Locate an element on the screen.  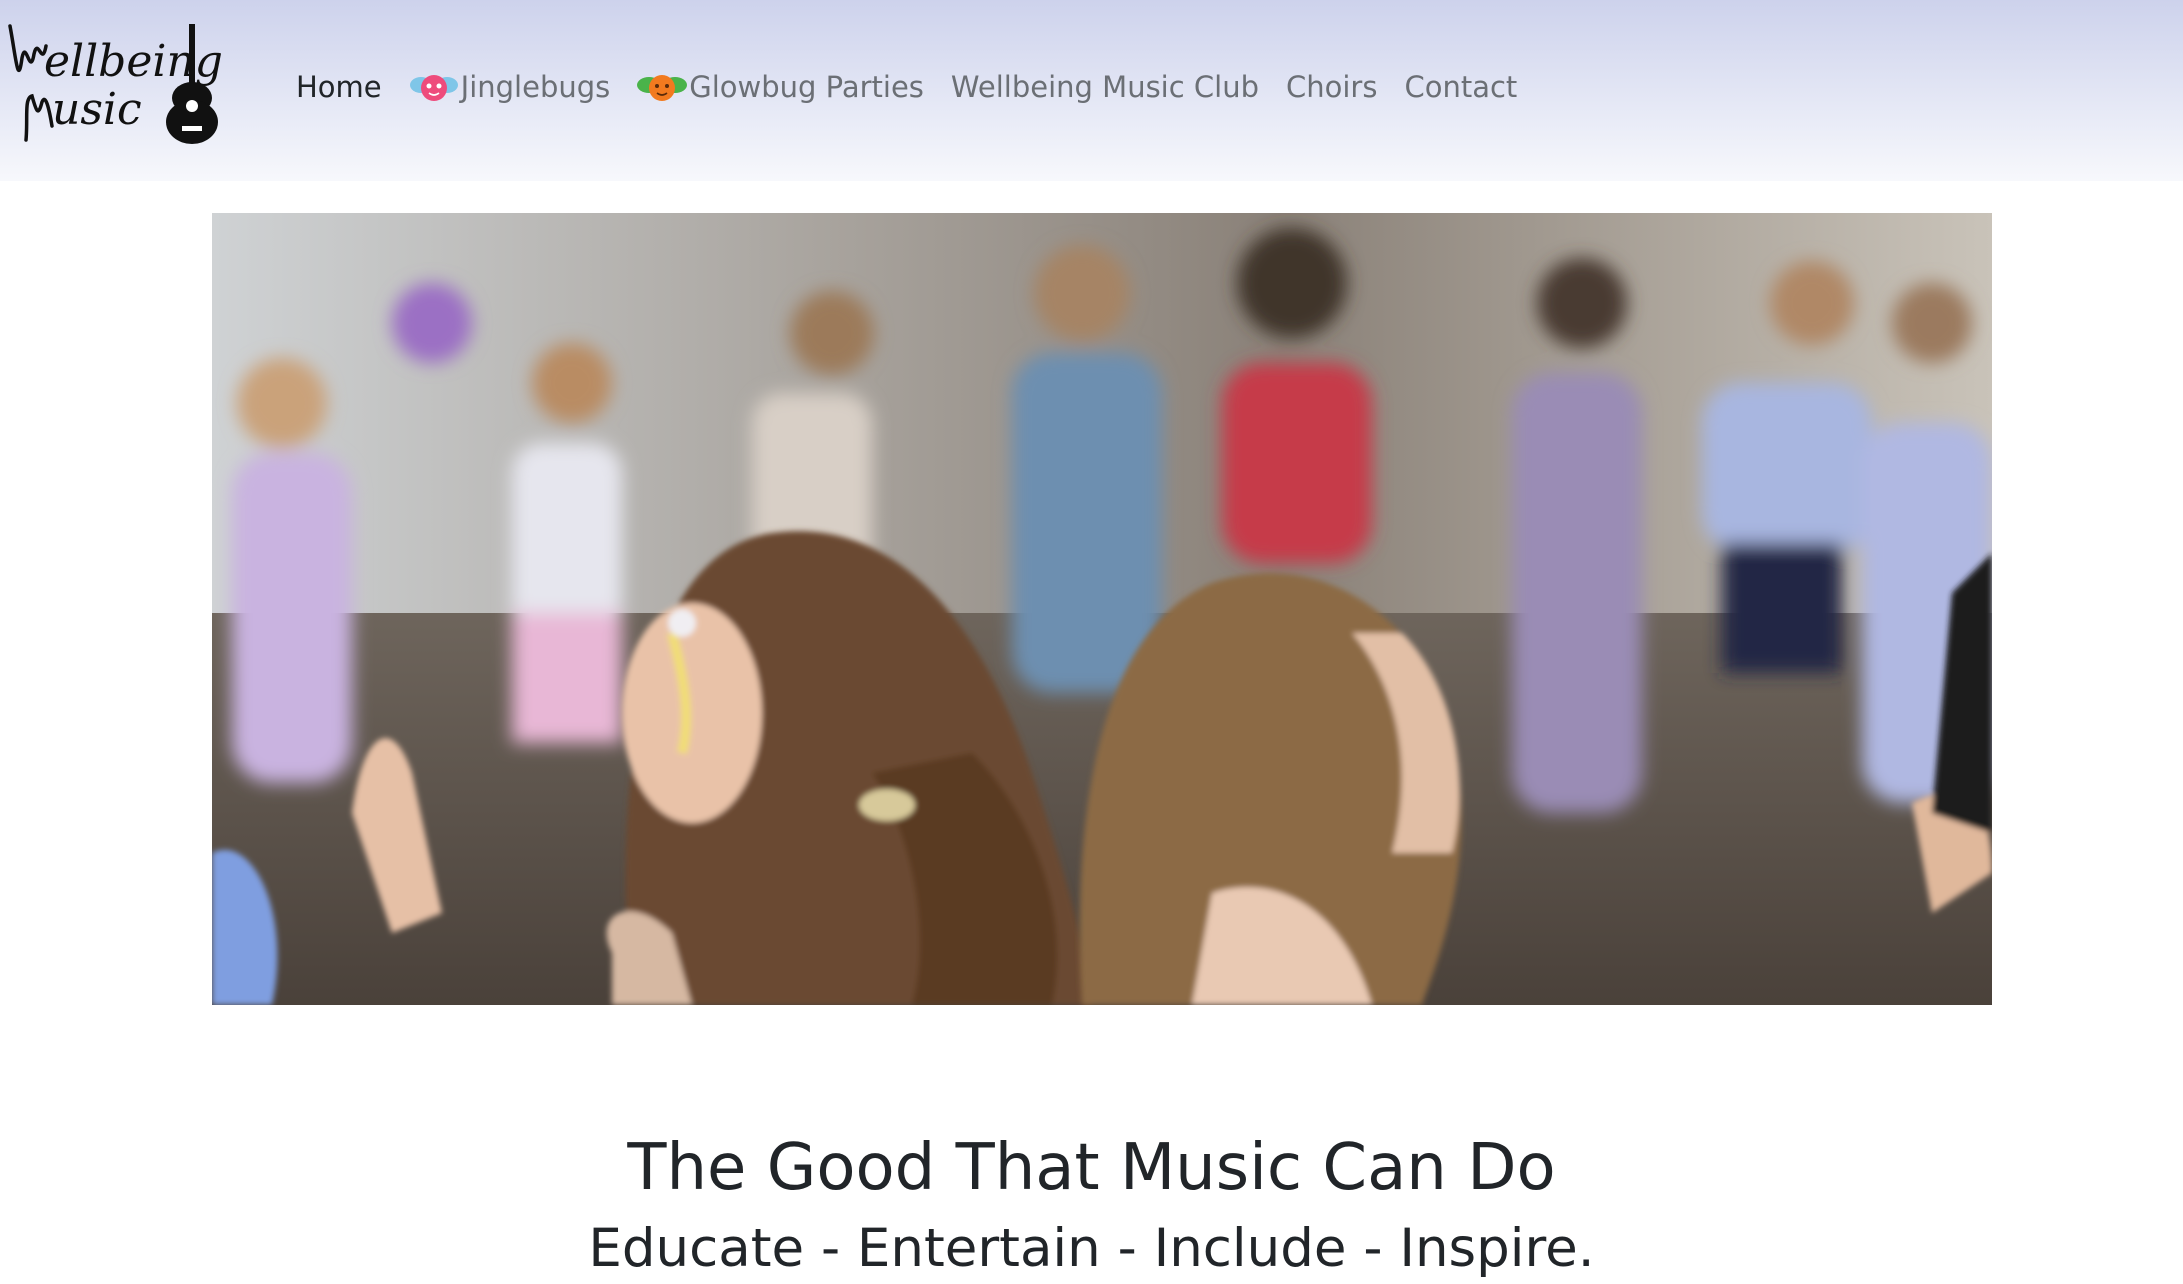
nav-wellbeing-music-club: Wellbeing Music Club is located at coordinates (1105, 87).